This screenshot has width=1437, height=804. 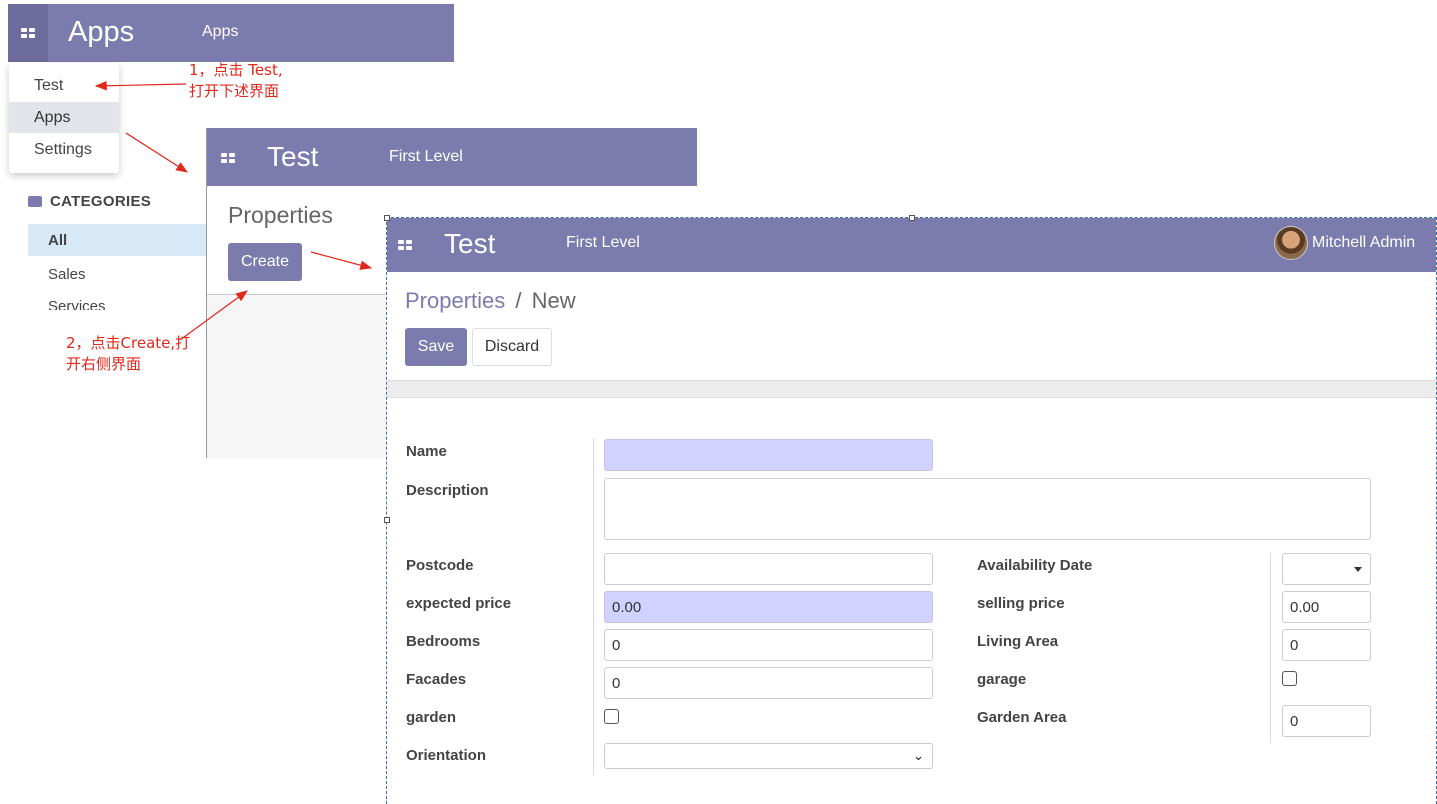 I want to click on facades-label: Facades, so click(x=436, y=679).